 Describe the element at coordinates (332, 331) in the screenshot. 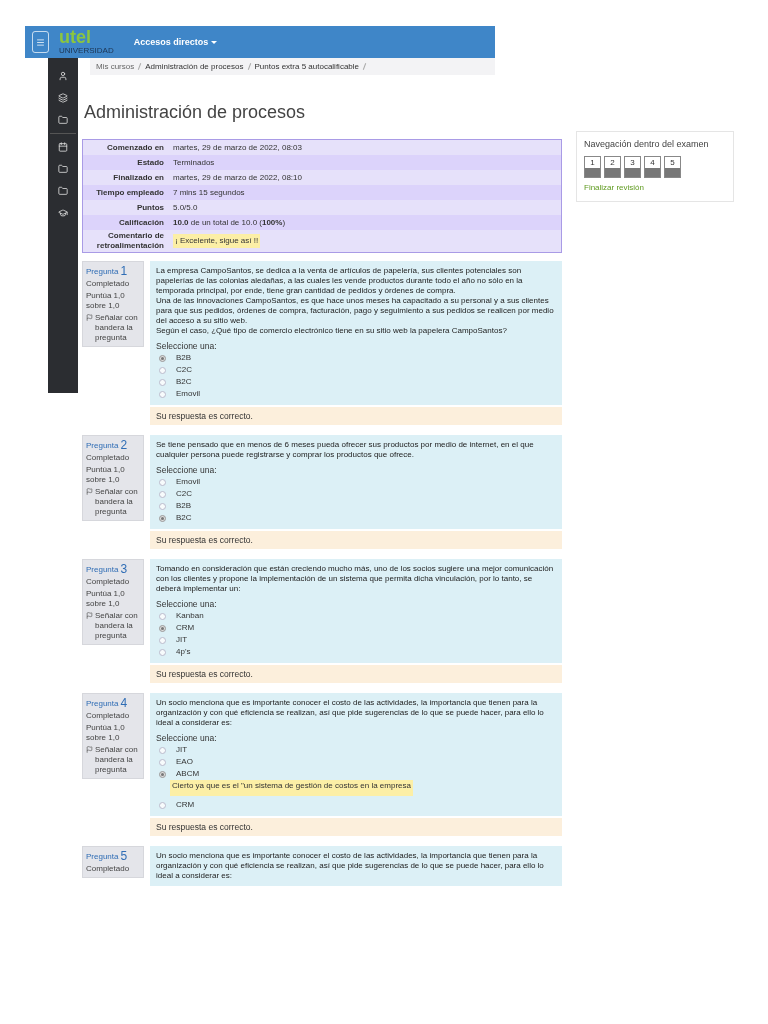

I see `question-text: Según el caso, ¿Qué tipo de comercio electrónico tiene en su sitio web la papelera CampoSantos?` at that location.